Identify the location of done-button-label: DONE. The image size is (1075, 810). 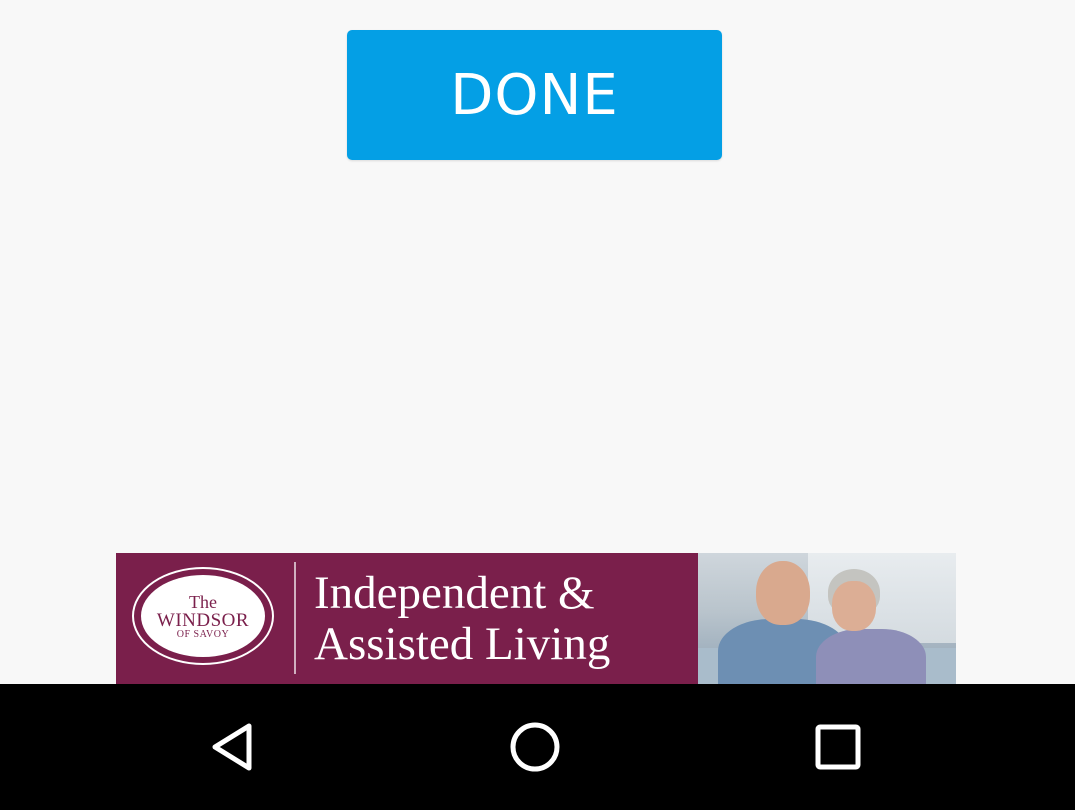
(534, 95).